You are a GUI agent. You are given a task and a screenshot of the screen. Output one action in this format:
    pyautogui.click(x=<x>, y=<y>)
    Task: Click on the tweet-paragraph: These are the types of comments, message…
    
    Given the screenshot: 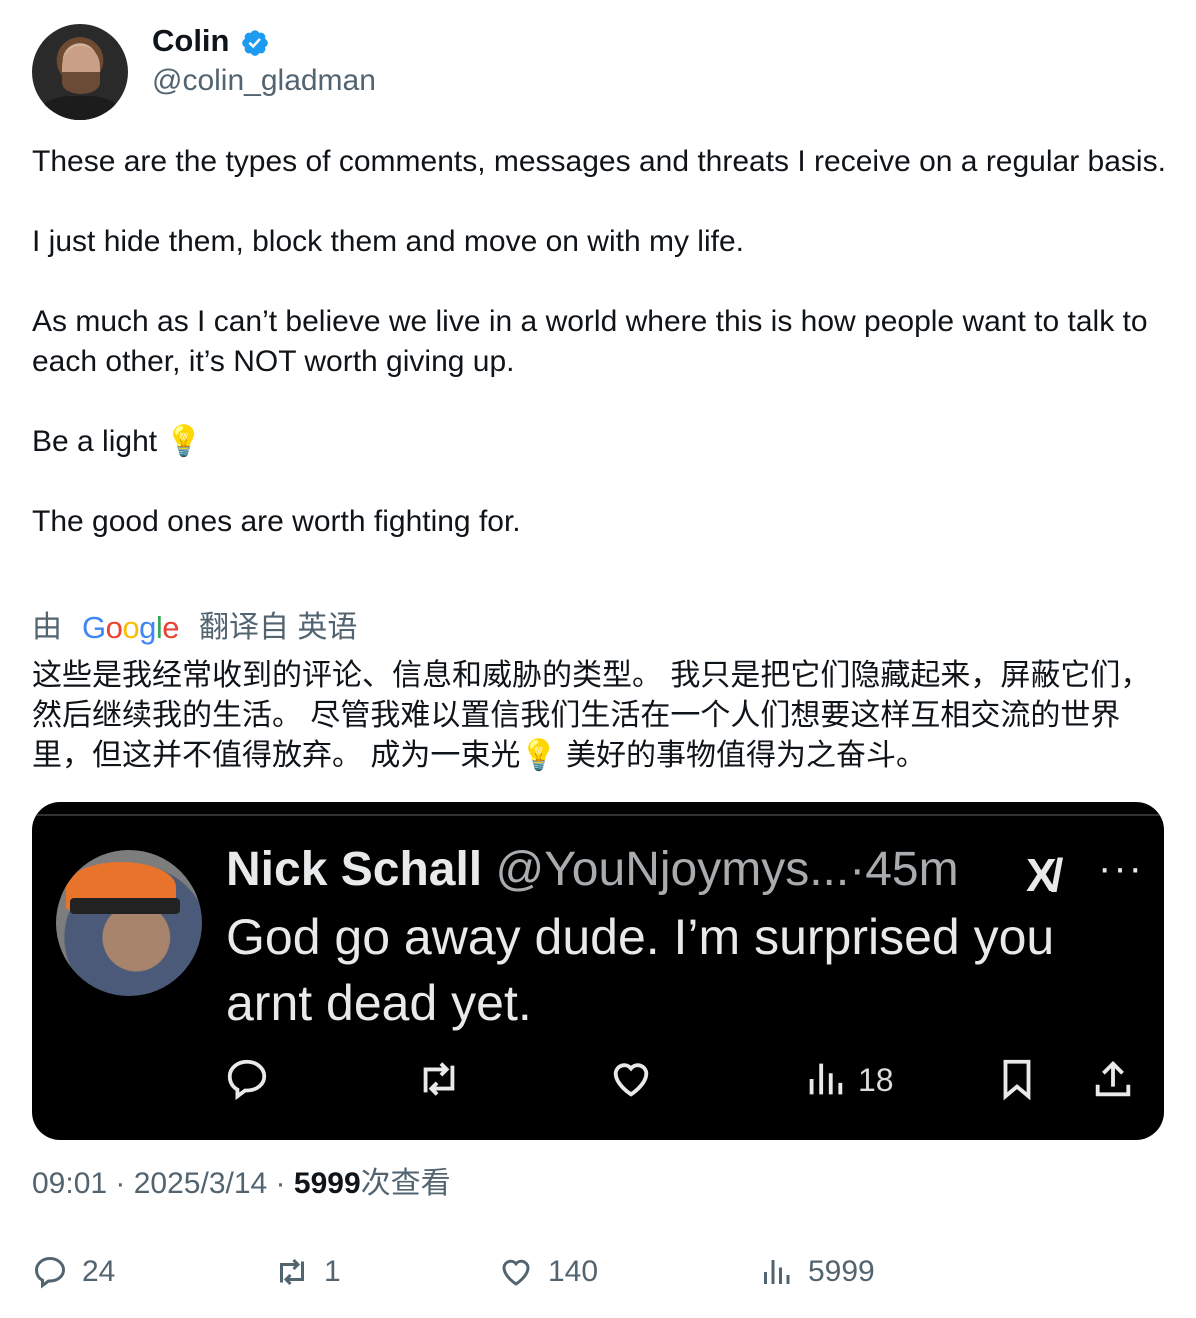 What is the action you would take?
    pyautogui.click(x=599, y=161)
    